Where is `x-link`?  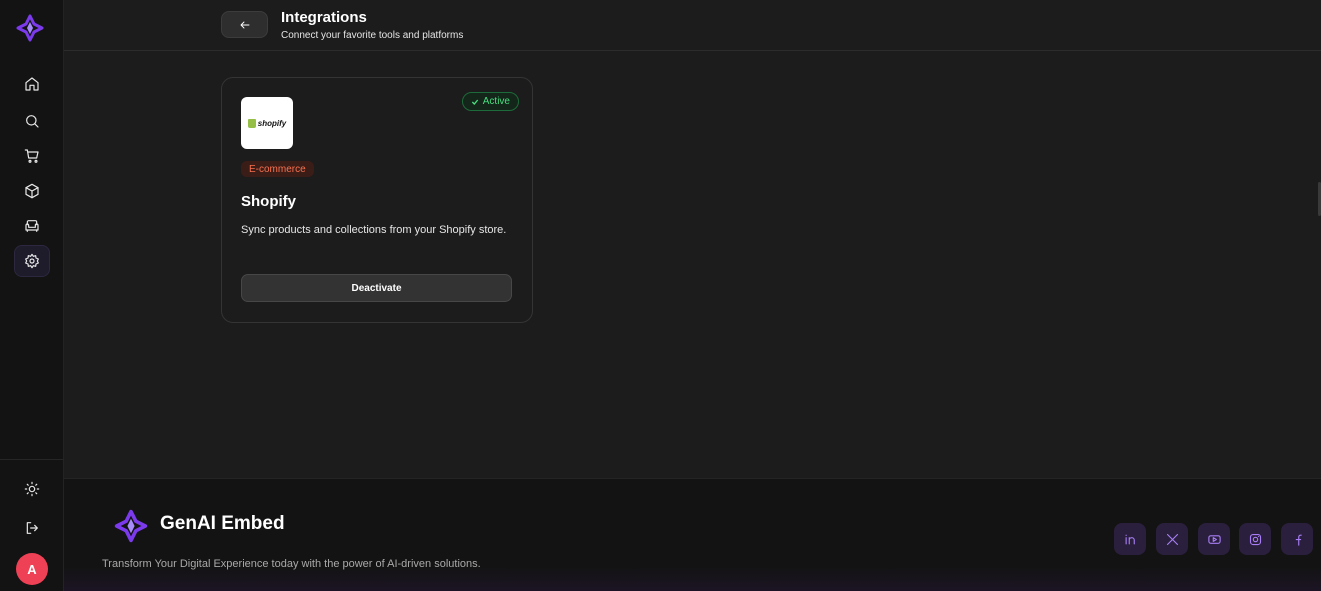
x-link is located at coordinates (1172, 539).